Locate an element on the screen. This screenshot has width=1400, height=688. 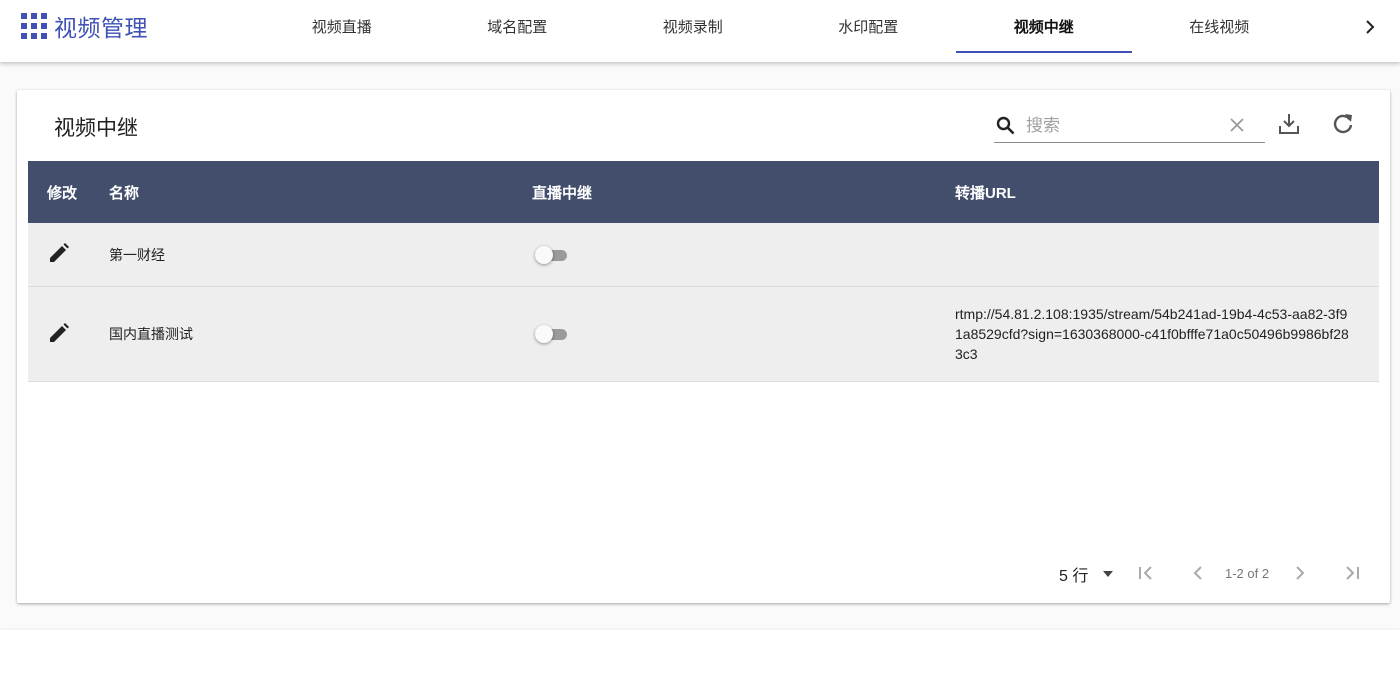
nav-tabs: 视频直播 域名配置 视频录制 水印配置 视频中继 在线视频 is located at coordinates (780, 26).